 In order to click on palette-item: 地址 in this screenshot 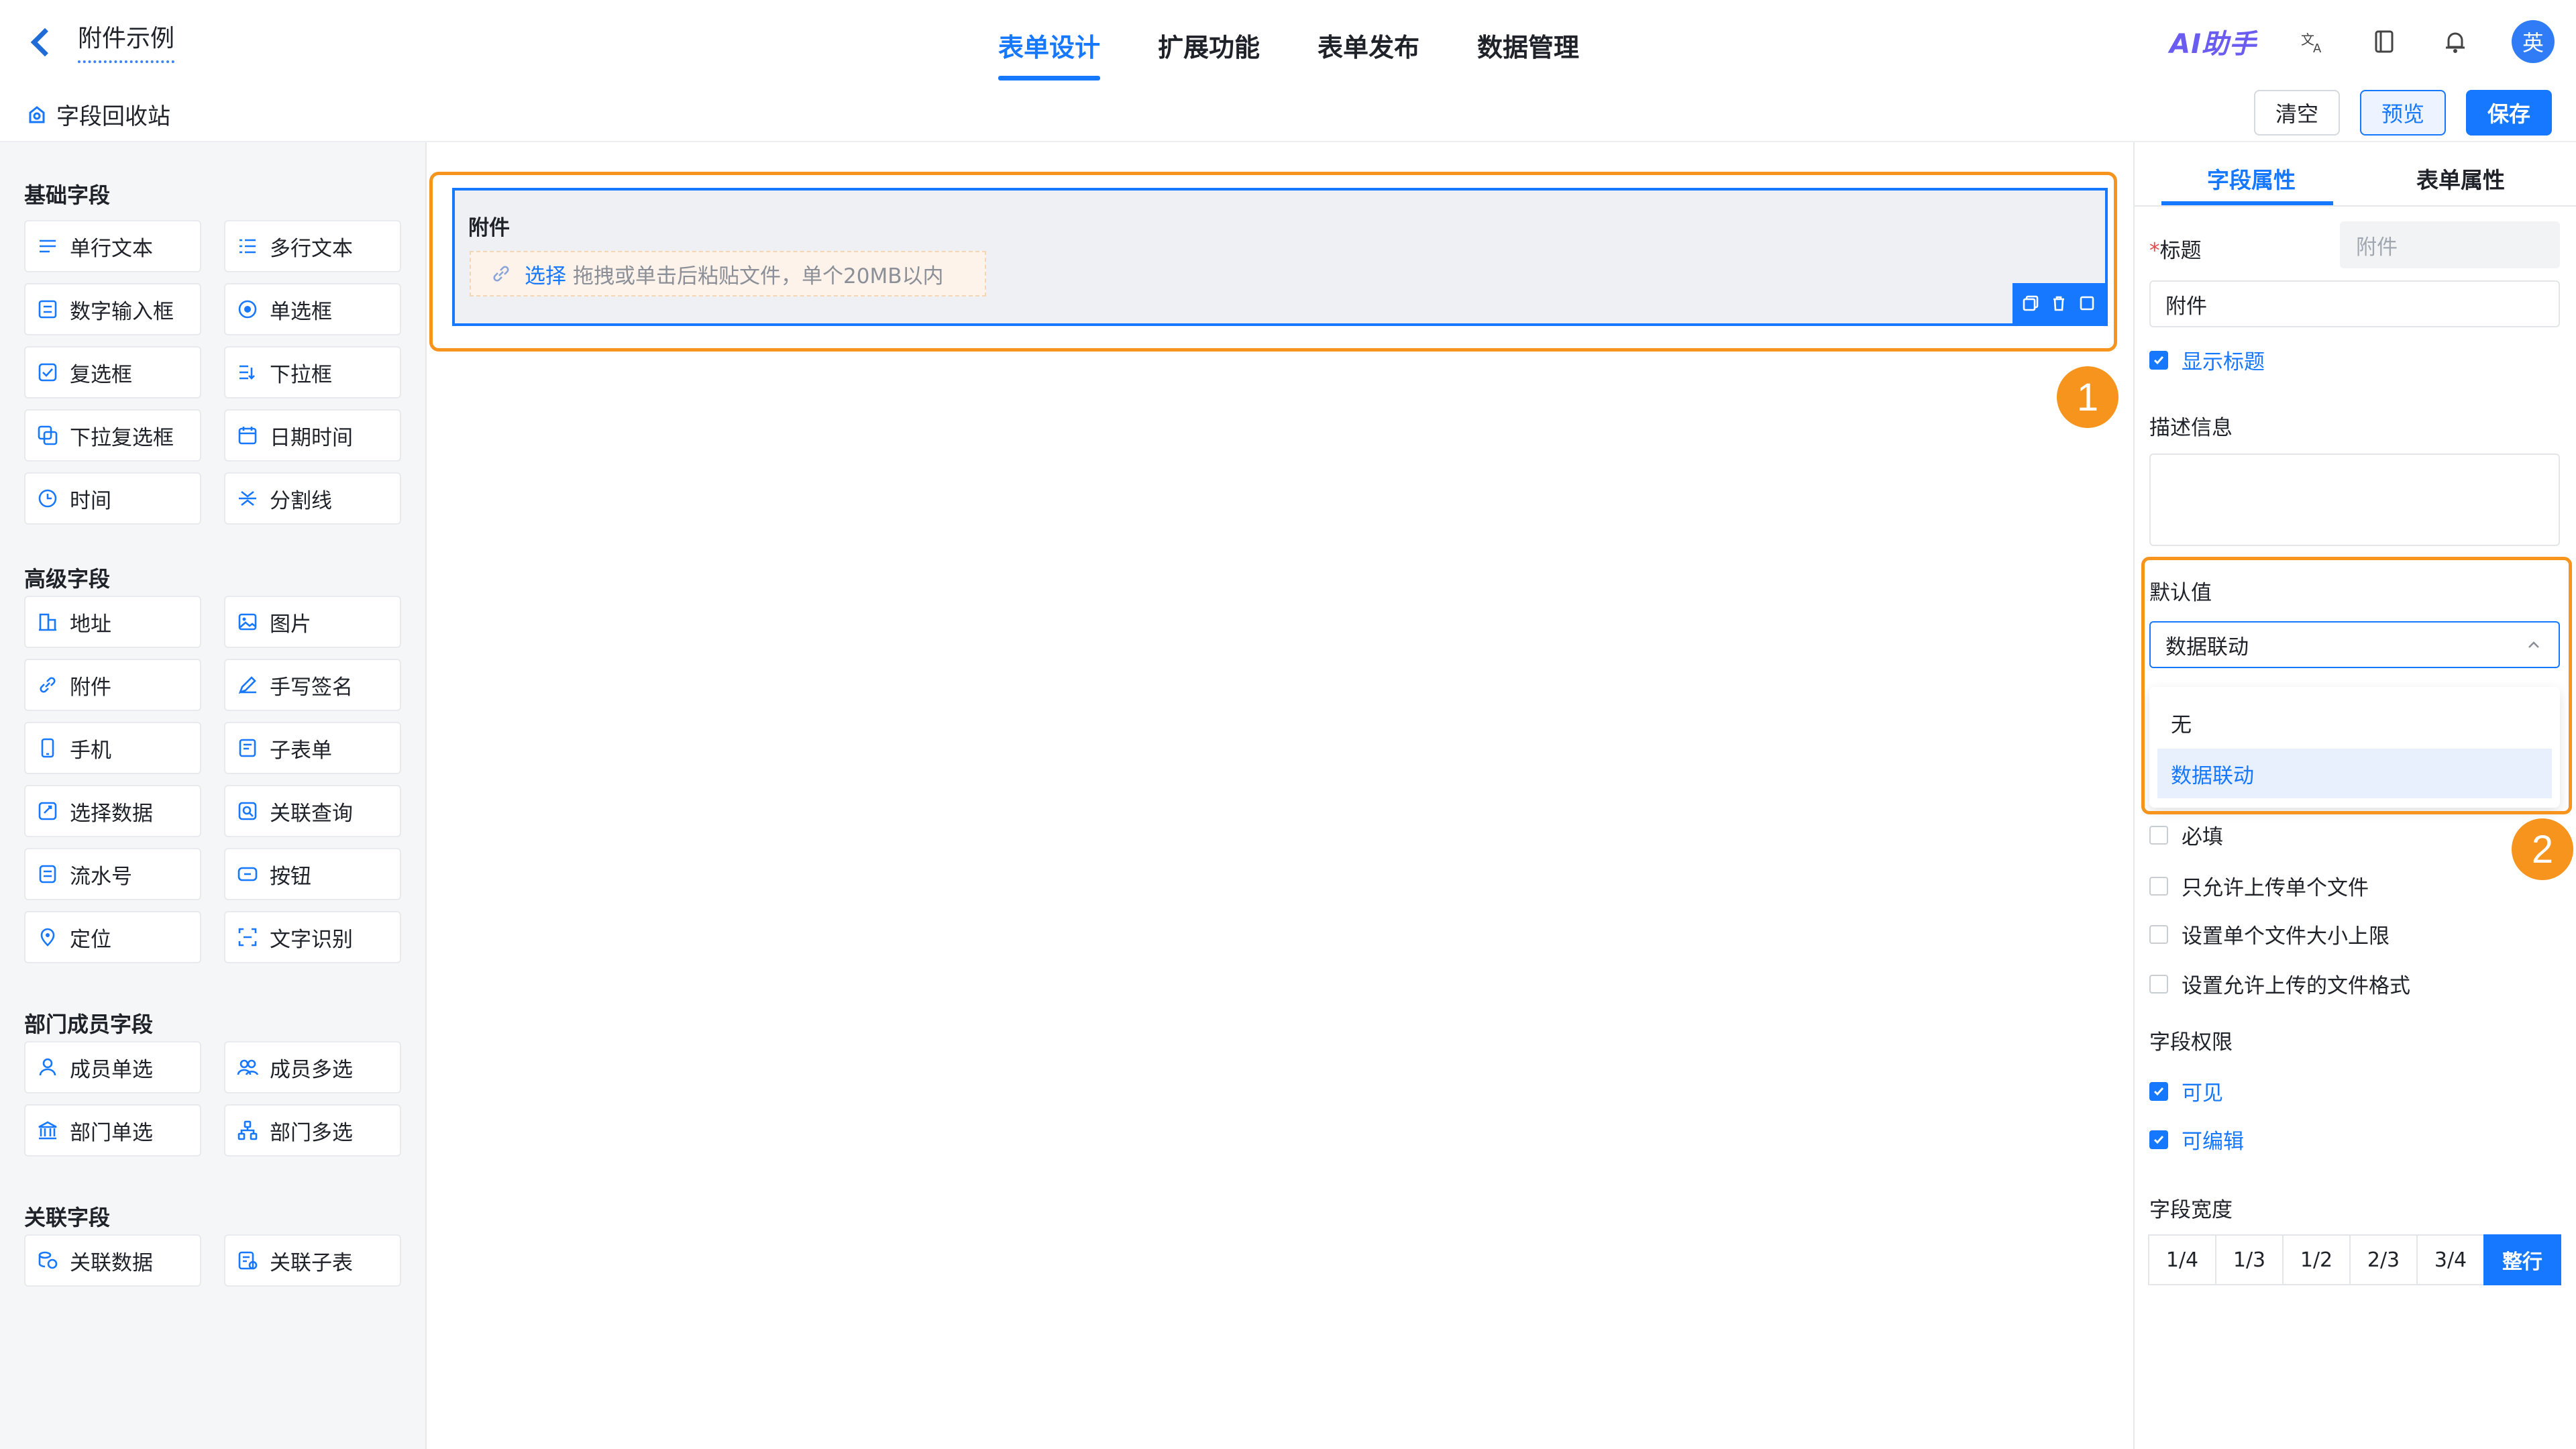, I will do `click(112, 622)`.